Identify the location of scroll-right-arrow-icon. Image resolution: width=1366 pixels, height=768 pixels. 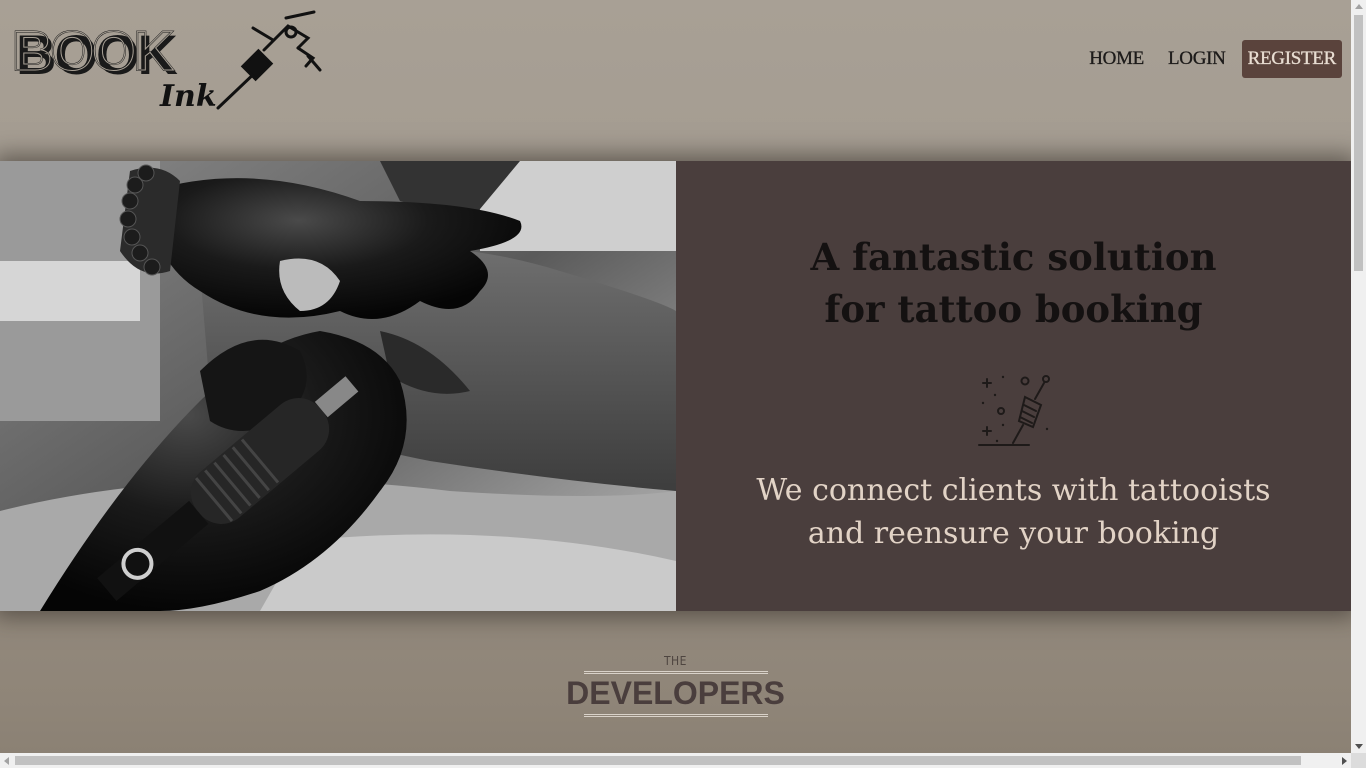
(1344, 761).